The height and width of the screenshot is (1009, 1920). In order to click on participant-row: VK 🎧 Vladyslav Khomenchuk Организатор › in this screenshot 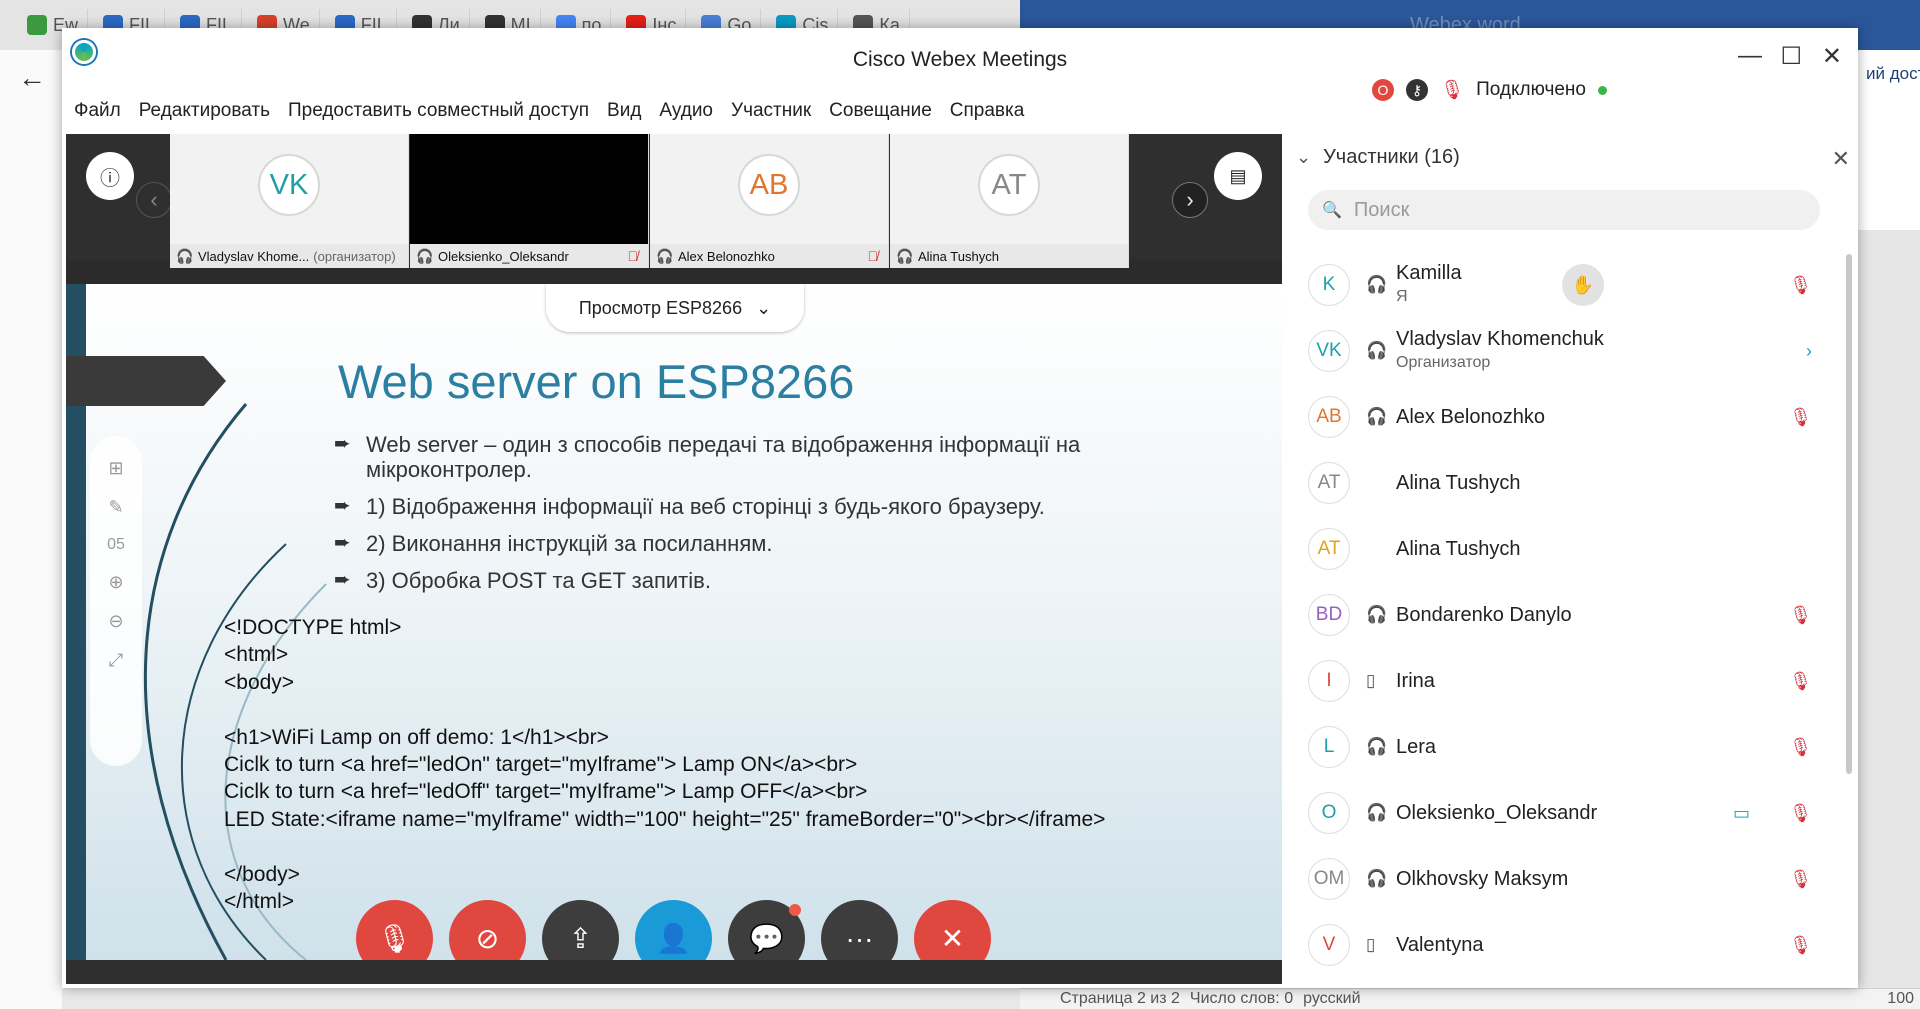, I will do `click(1562, 351)`.